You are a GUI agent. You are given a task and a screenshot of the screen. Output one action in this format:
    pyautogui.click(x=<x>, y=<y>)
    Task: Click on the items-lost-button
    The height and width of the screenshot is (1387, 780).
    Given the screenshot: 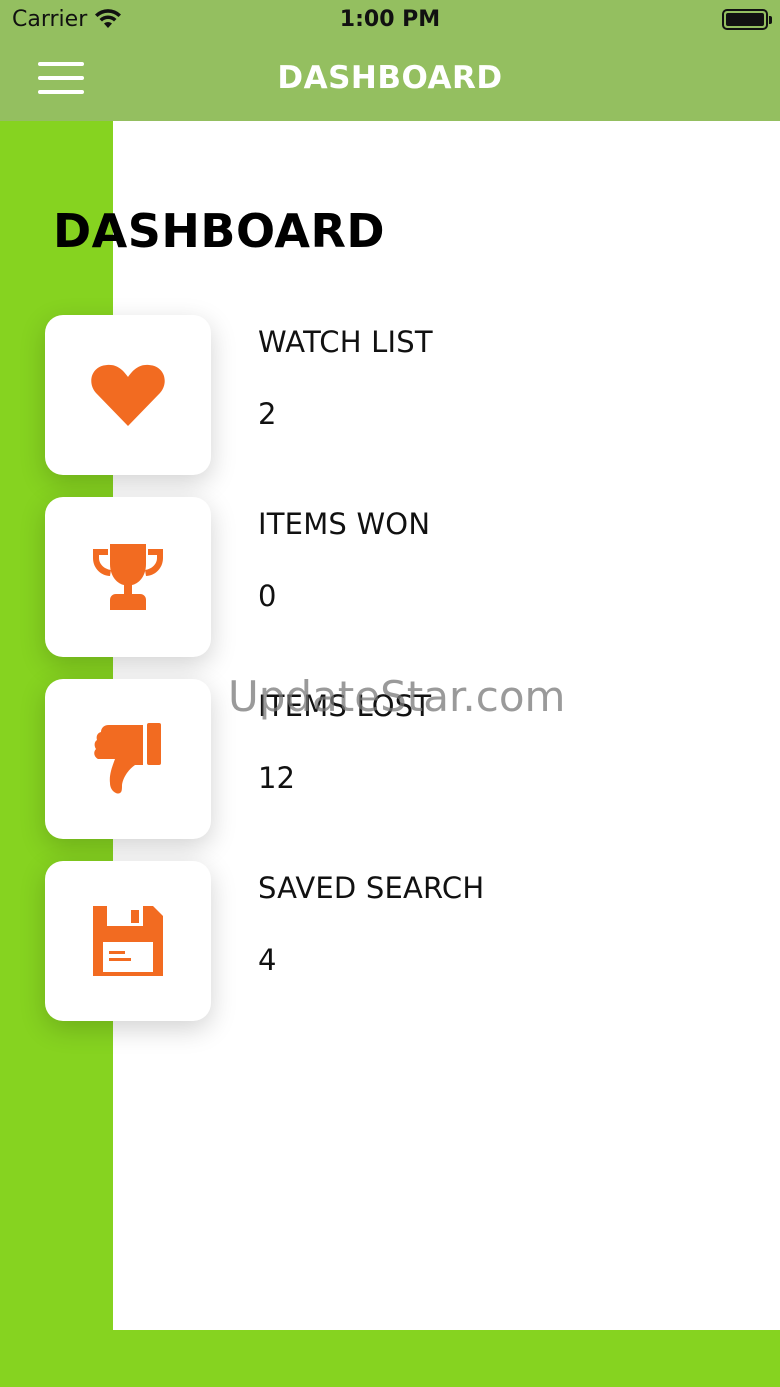 What is the action you would take?
    pyautogui.click(x=128, y=759)
    